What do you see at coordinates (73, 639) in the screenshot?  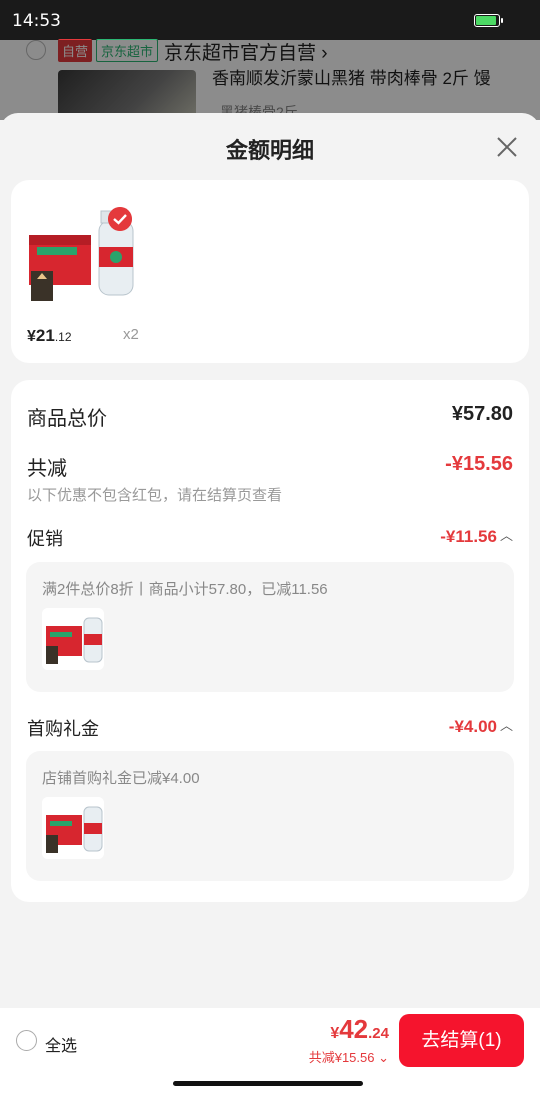 I see `promotion-product-thumbnail` at bounding box center [73, 639].